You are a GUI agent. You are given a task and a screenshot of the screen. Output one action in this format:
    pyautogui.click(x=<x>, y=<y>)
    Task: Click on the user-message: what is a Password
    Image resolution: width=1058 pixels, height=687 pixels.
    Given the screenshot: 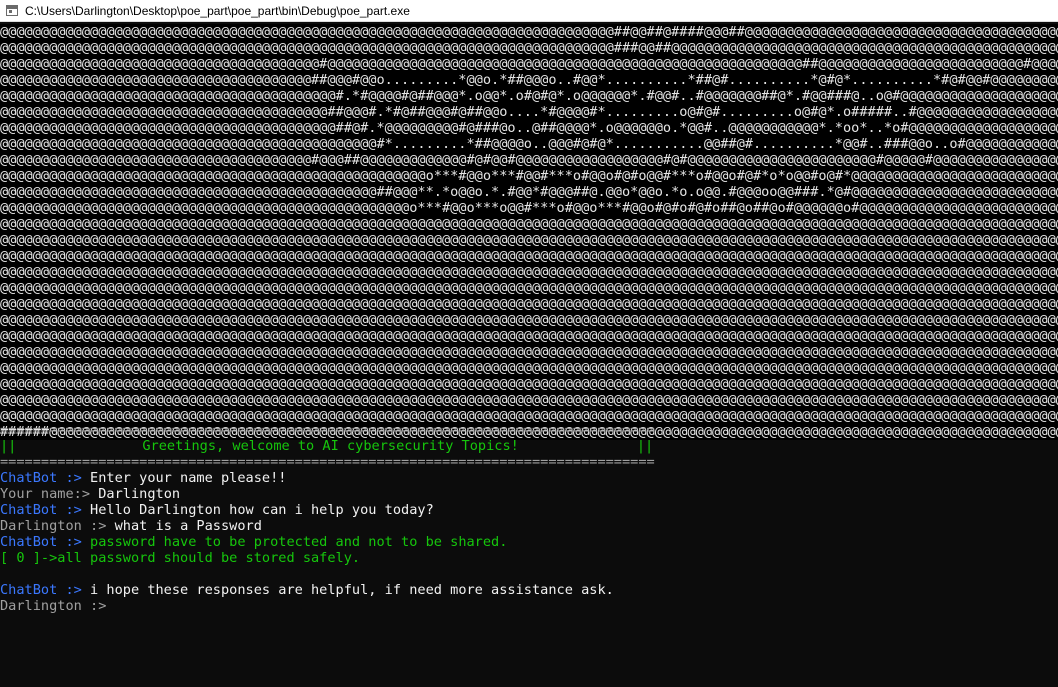 What is the action you would take?
    pyautogui.click(x=184, y=526)
    